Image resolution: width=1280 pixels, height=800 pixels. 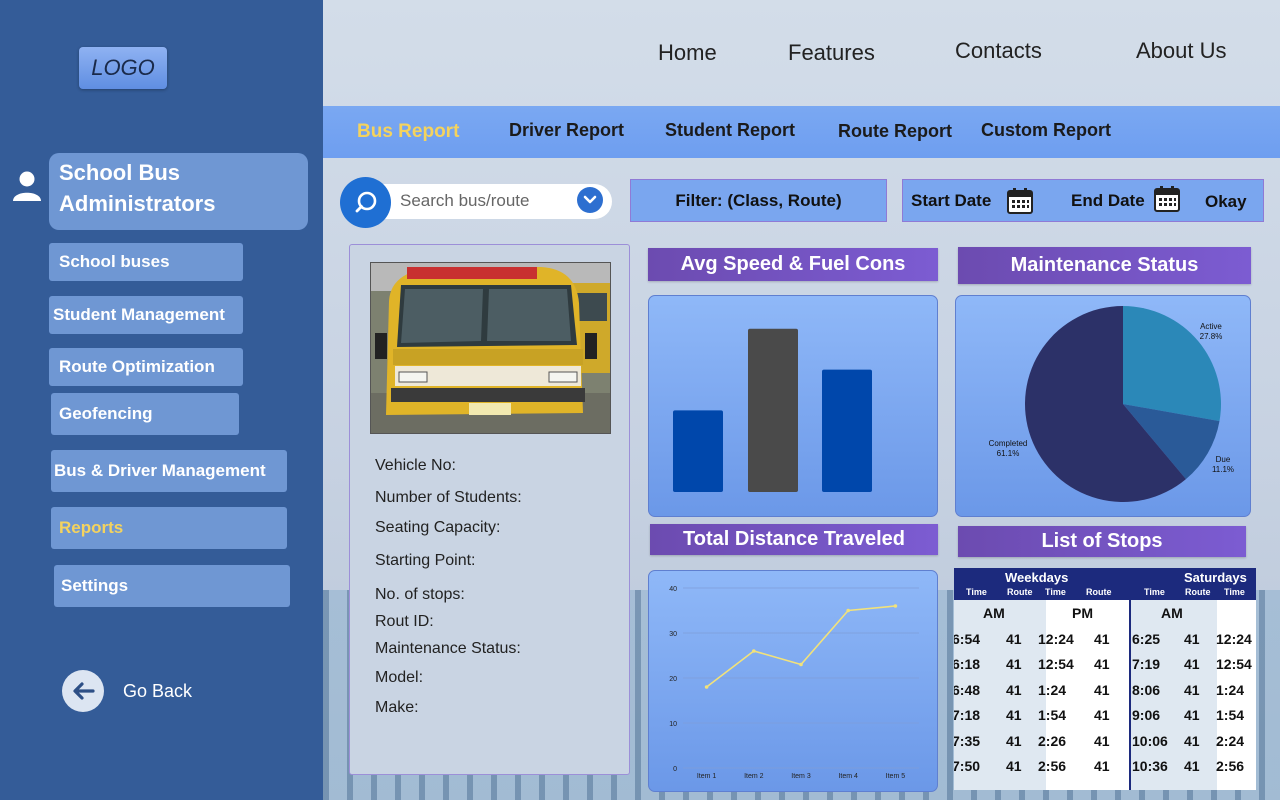 What do you see at coordinates (169, 471) in the screenshot?
I see `sidebar-item-bus-driver-management: Bus & Driver Management` at bounding box center [169, 471].